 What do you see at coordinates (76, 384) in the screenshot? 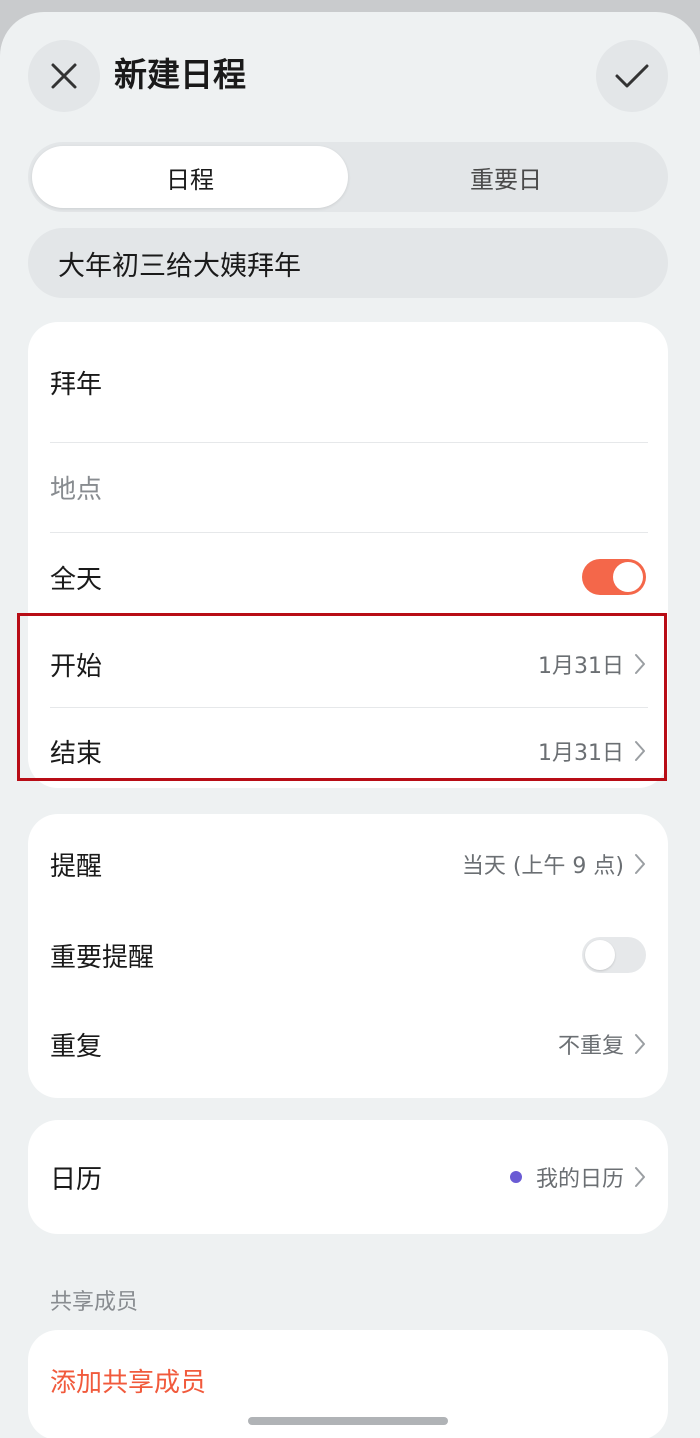
I see `note-text: 拜年` at bounding box center [76, 384].